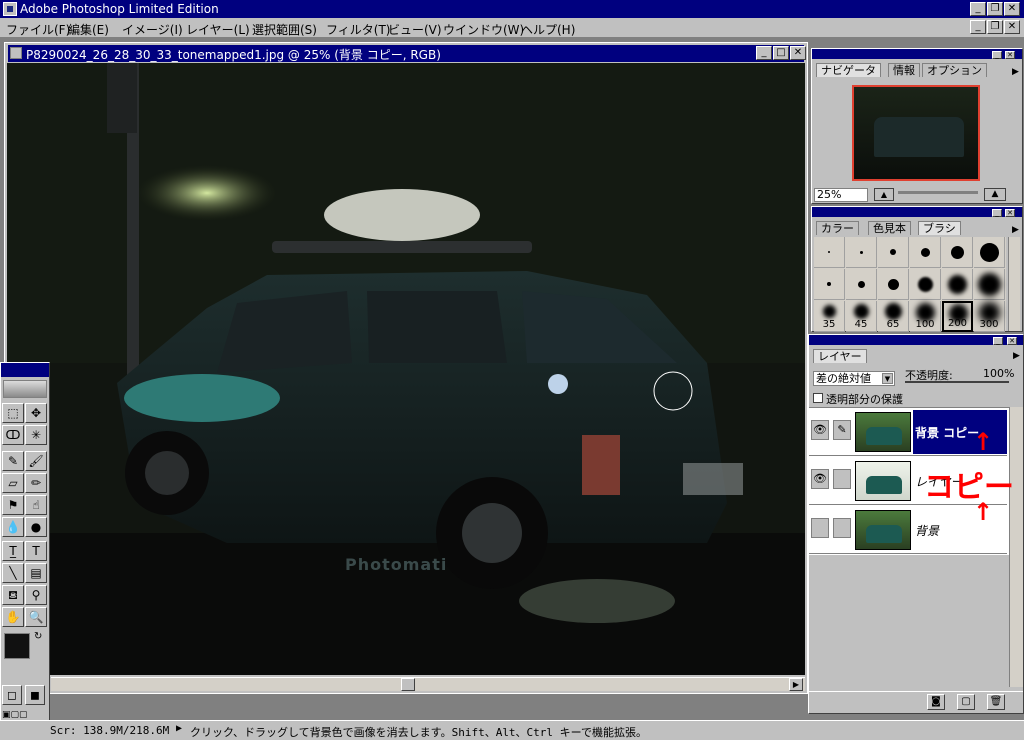 The height and width of the screenshot is (740, 1024). What do you see at coordinates (1012, 27) in the screenshot?
I see `doc-close-icon: ✕` at bounding box center [1012, 27].